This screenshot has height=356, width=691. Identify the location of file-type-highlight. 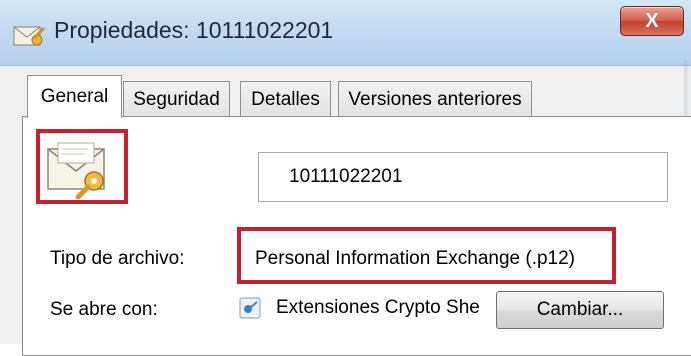
(426, 255).